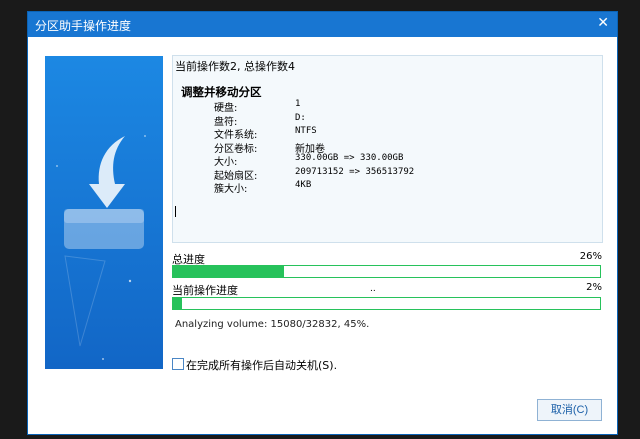 This screenshot has height=439, width=640. I want to click on detail-value: 1, so click(298, 104).